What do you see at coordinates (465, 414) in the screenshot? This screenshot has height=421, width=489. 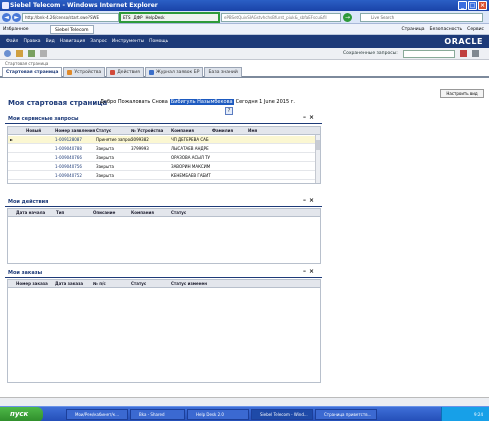 I see `system-tray-clock: 9:24` at bounding box center [465, 414].